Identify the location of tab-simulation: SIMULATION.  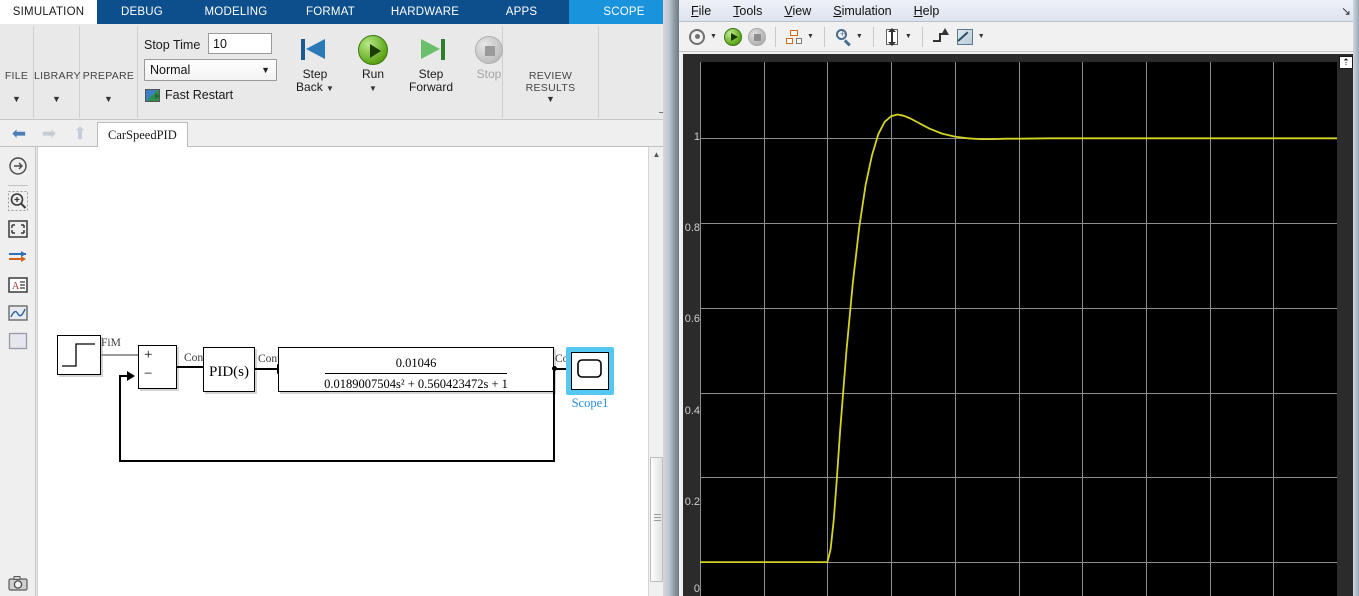
(48, 12).